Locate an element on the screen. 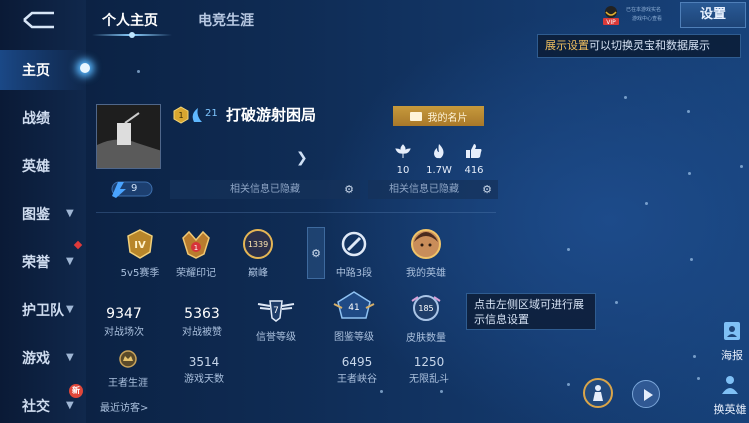 The image size is (749, 423). flower-icon is located at coordinates (403, 151).